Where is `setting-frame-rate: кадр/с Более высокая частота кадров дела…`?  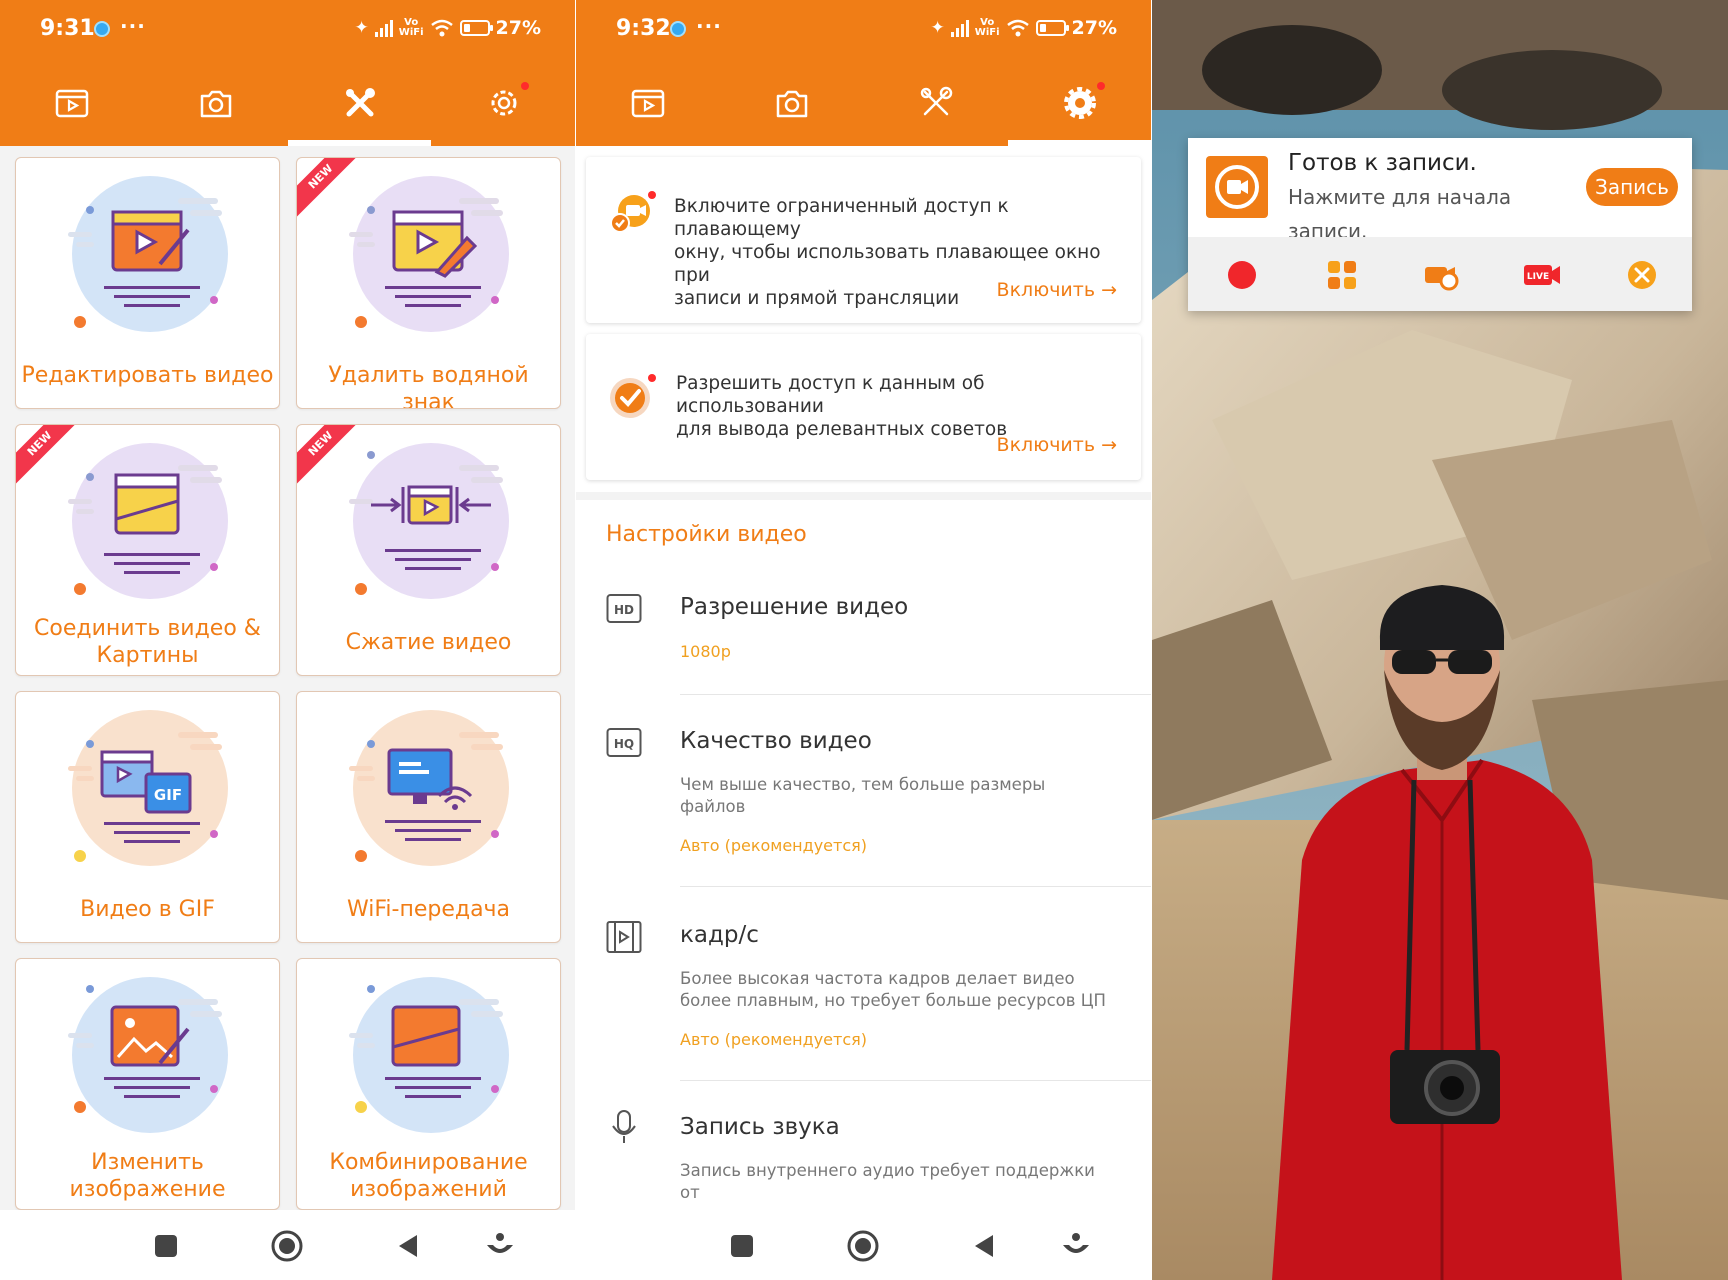 setting-frame-rate: кадр/с Более высокая частота кадров дела… is located at coordinates (863, 995).